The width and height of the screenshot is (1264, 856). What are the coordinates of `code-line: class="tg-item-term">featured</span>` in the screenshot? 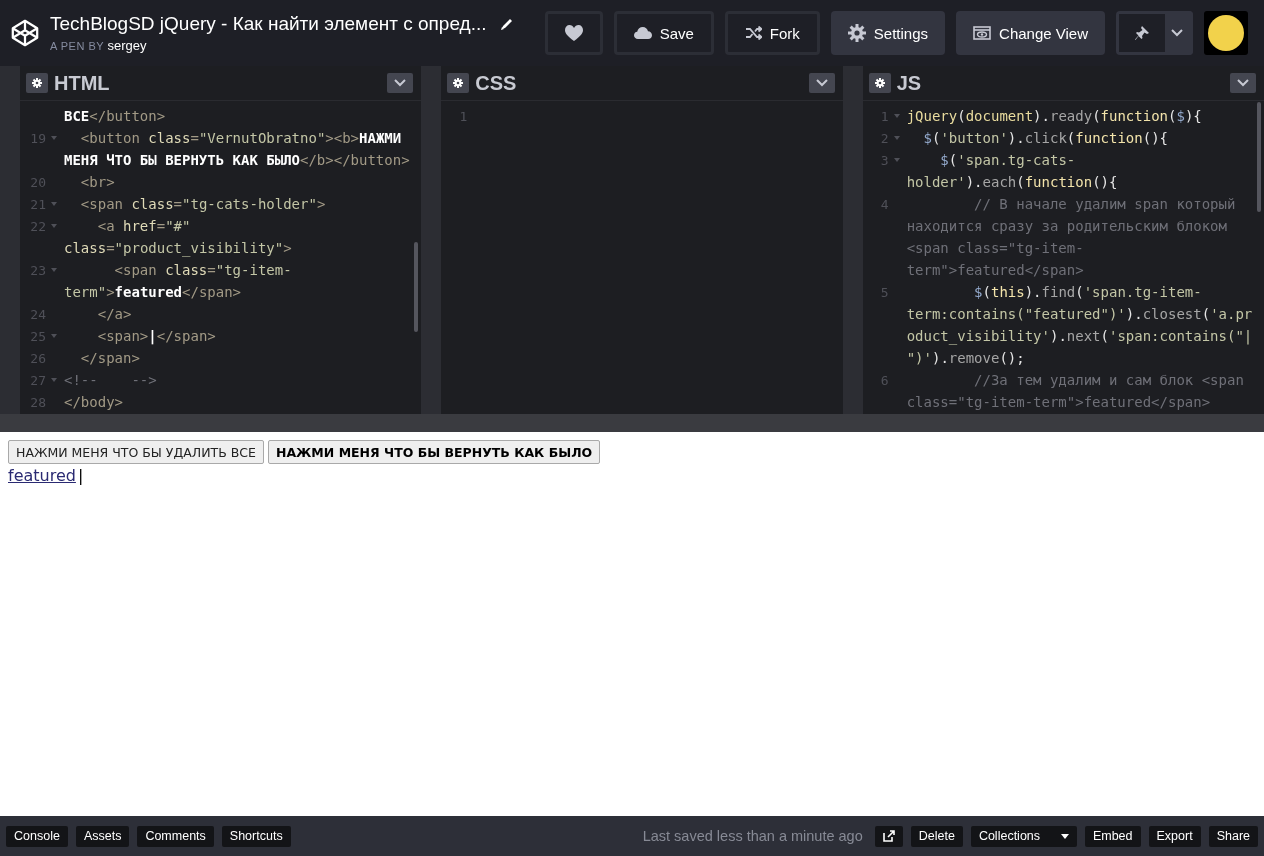 It's located at (1058, 402).